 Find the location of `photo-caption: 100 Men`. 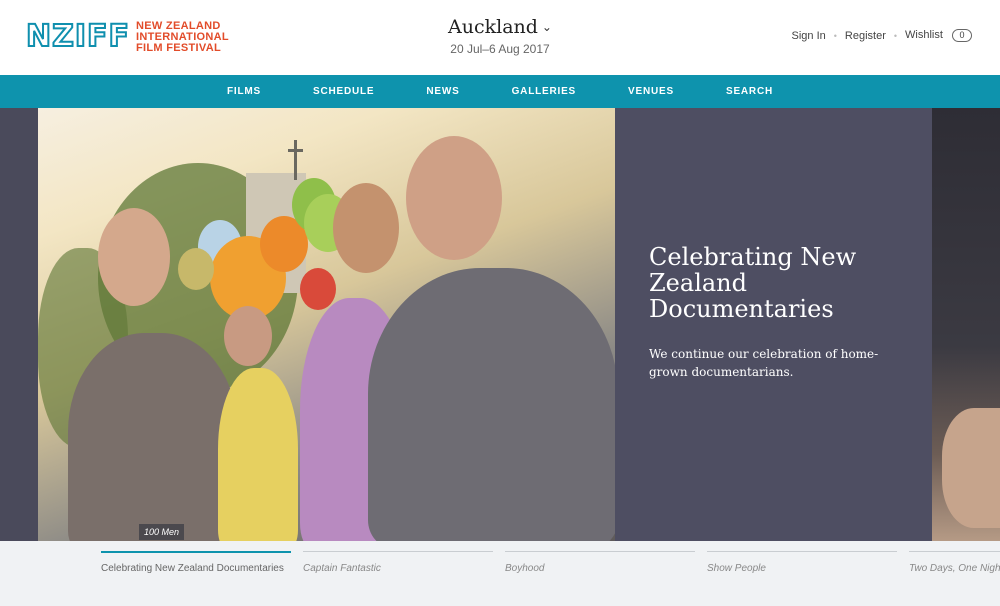

photo-caption: 100 Men is located at coordinates (162, 532).